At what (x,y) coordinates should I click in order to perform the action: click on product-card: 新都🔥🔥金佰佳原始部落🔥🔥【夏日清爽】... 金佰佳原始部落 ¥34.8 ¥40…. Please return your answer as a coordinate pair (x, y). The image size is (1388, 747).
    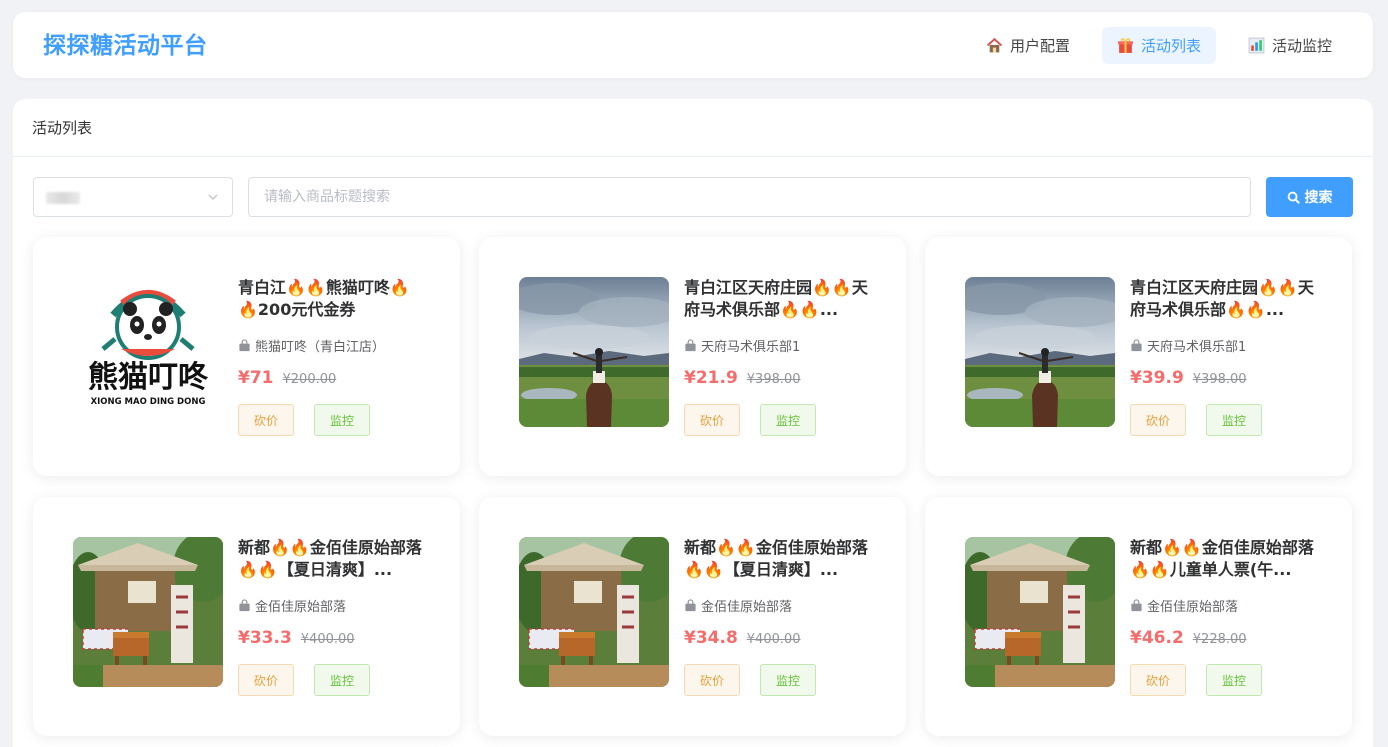
    Looking at the image, I should click on (692, 616).